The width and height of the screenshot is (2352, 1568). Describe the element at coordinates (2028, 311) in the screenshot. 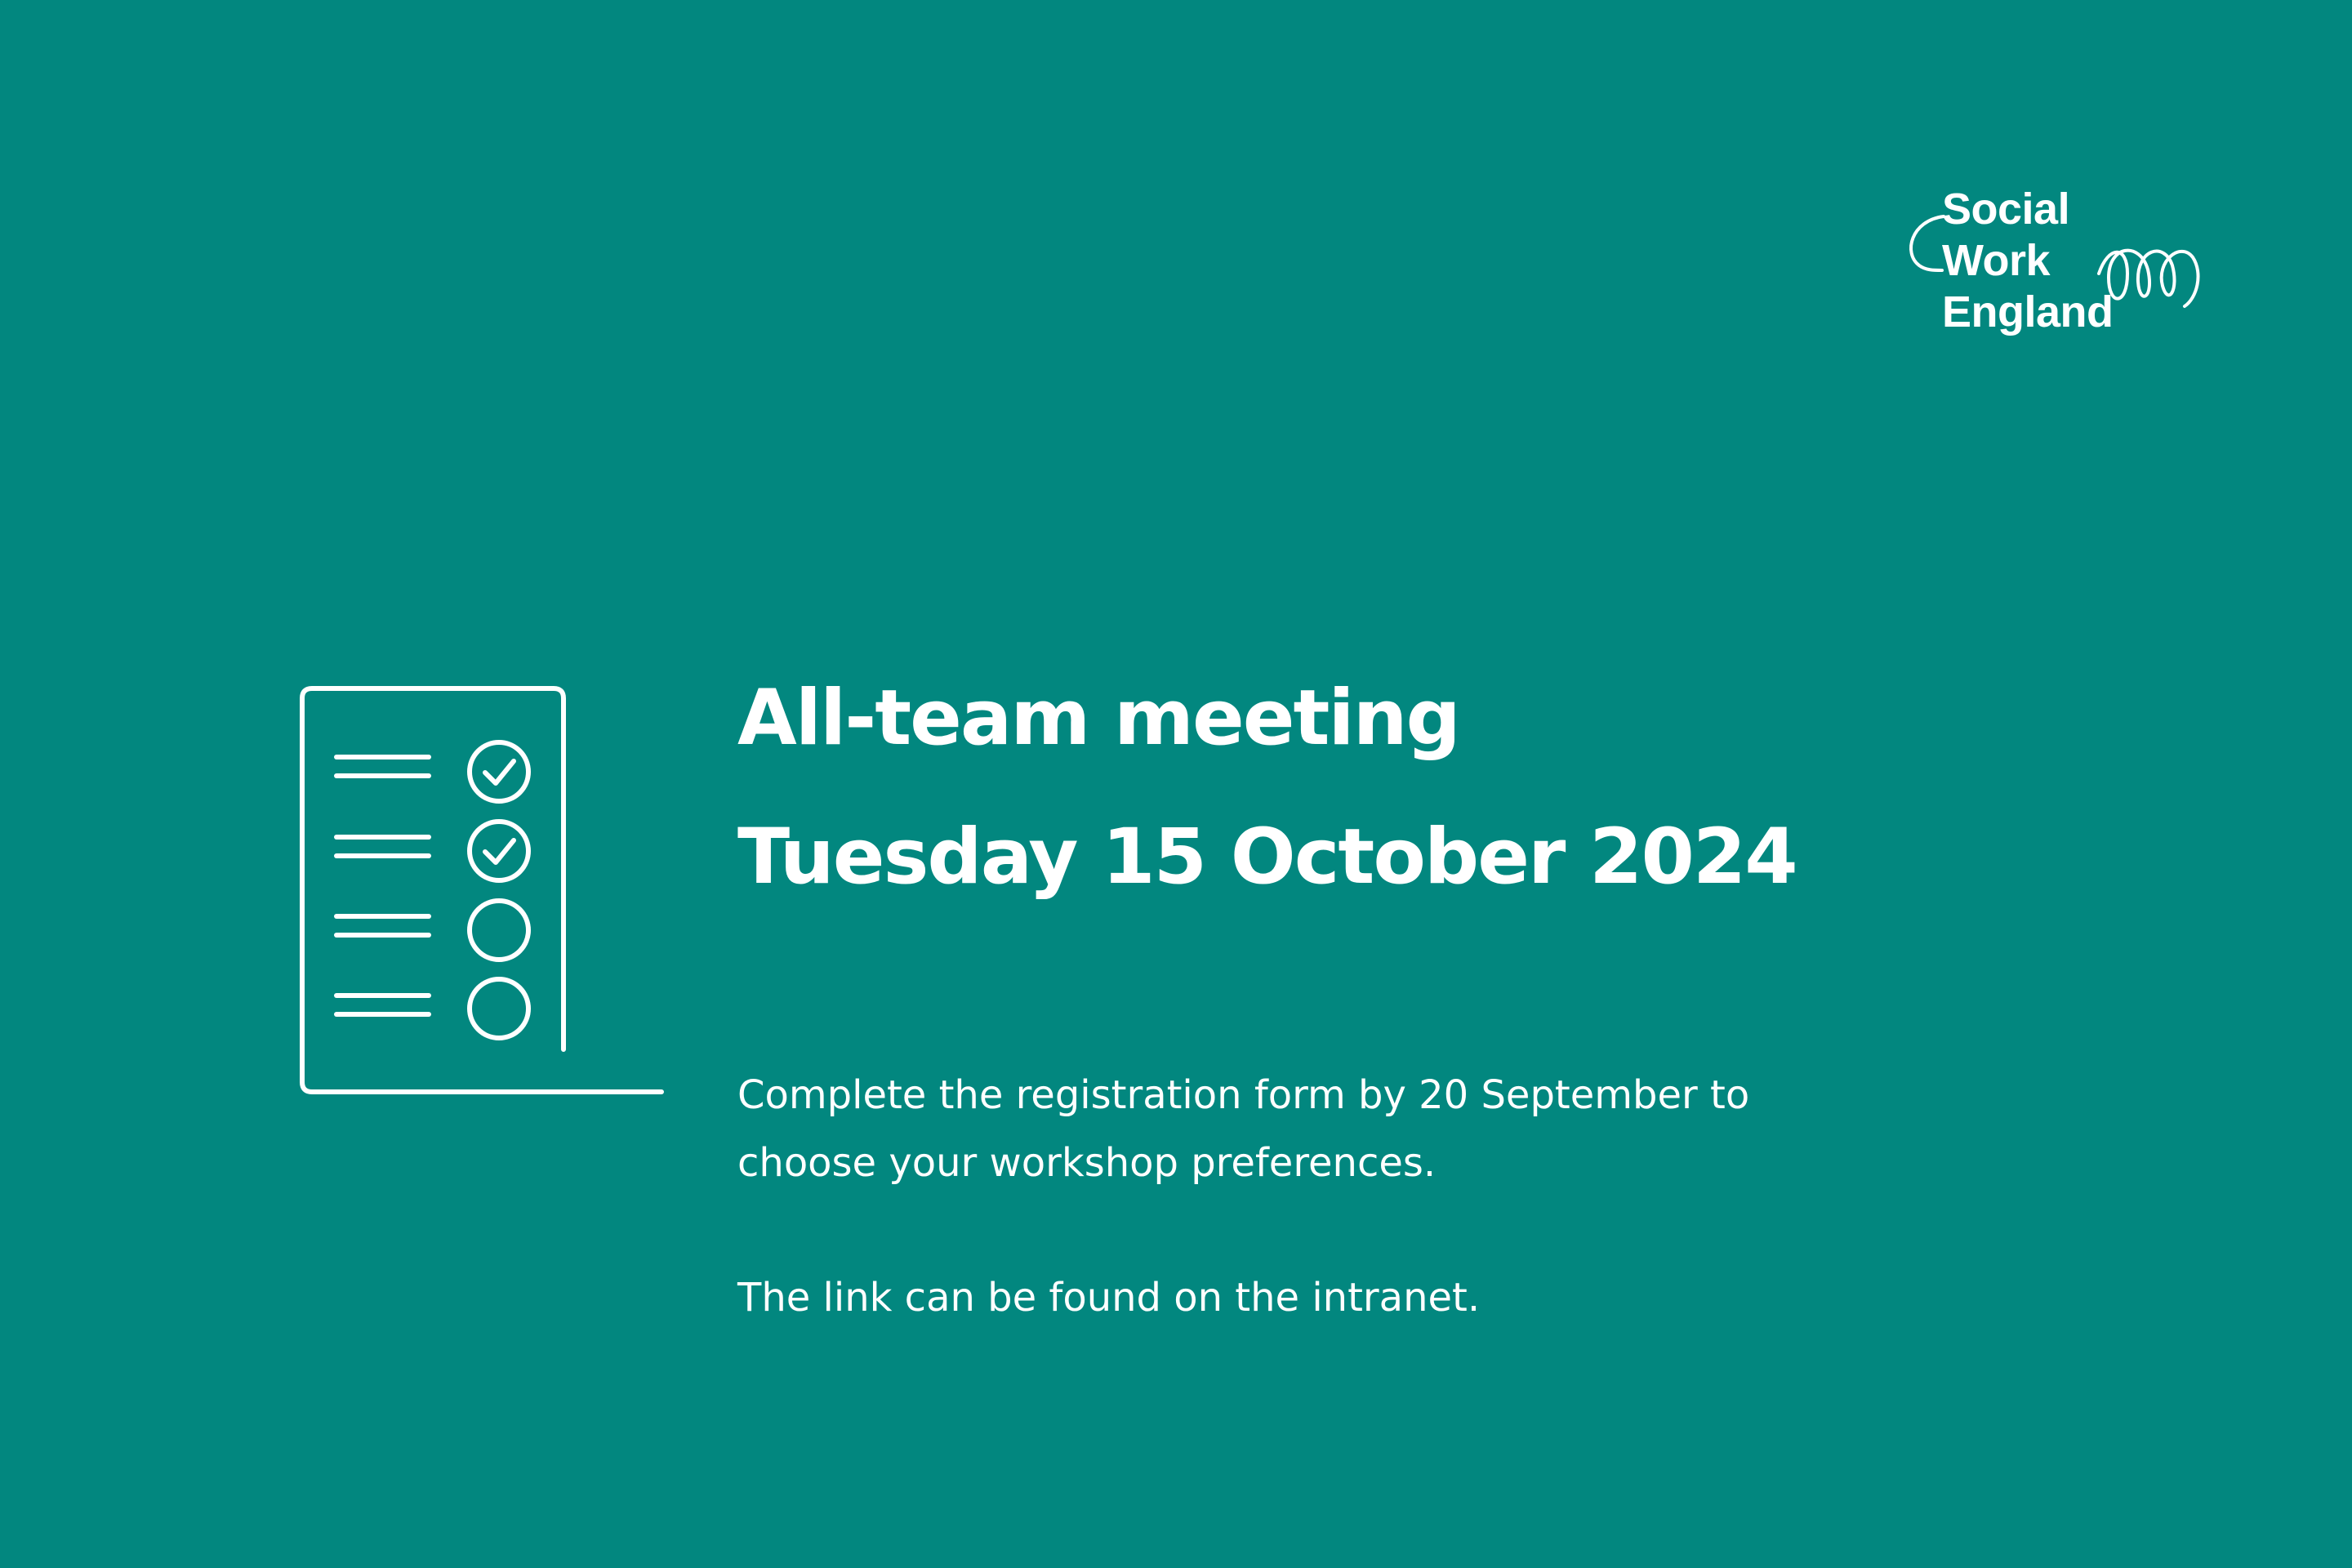

I see `logo-line-england: England` at that location.